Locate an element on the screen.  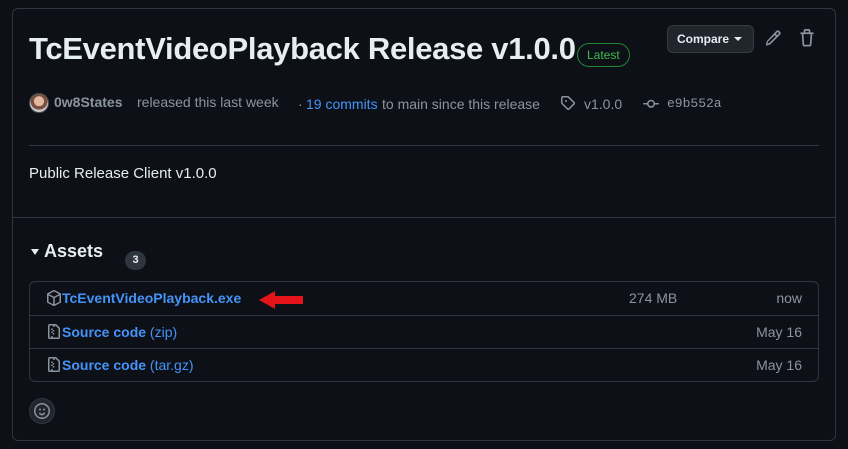
asset-link-zip: Source code (zip) is located at coordinates (119, 332).